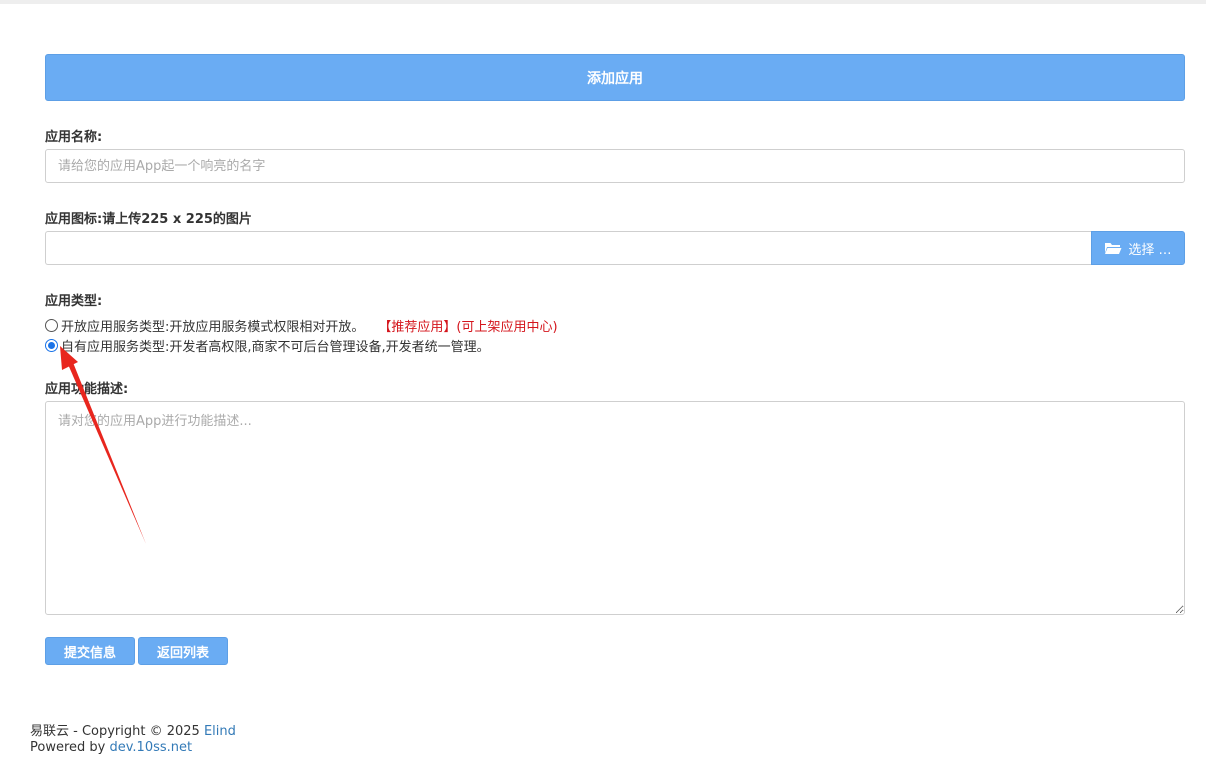 The width and height of the screenshot is (1206, 776). What do you see at coordinates (117, 731) in the screenshot?
I see `copyright-text: 易联云 - Copyright © 2025` at bounding box center [117, 731].